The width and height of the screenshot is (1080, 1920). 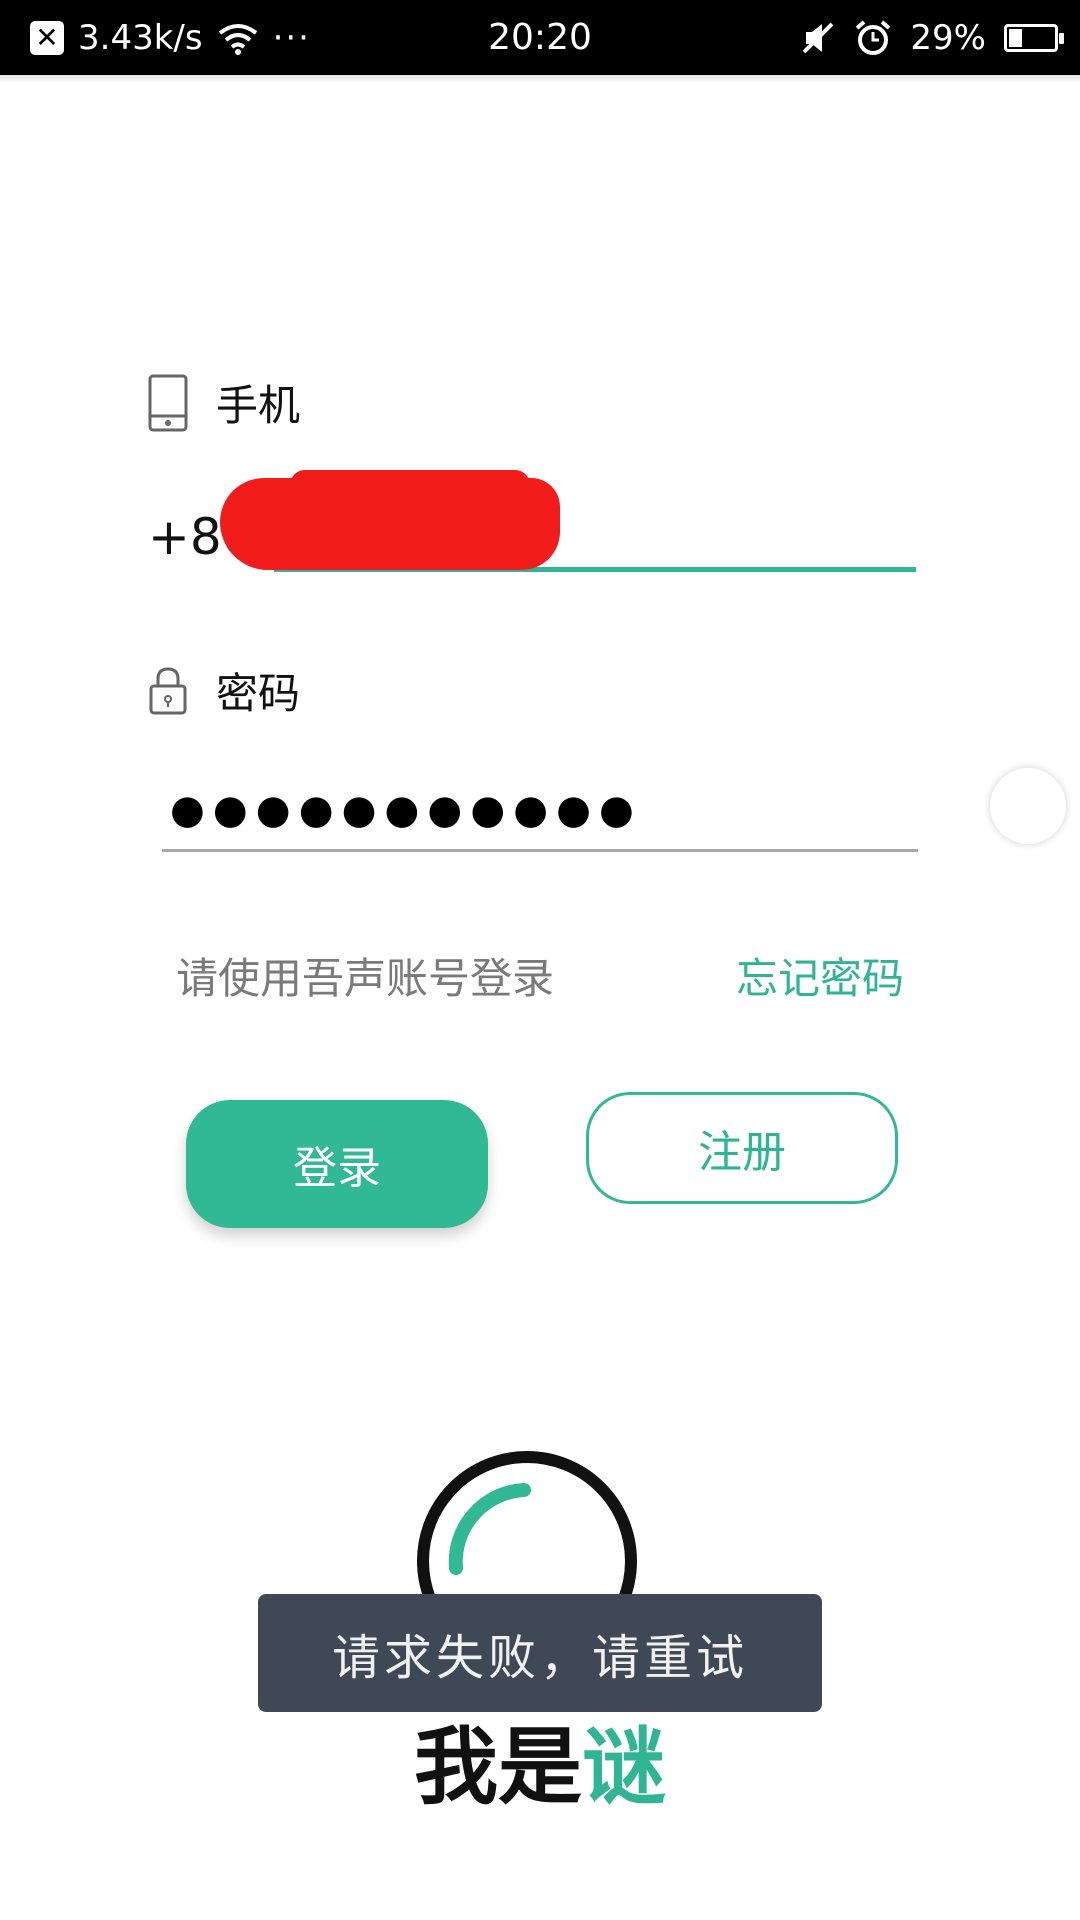 What do you see at coordinates (168, 402) in the screenshot?
I see `phone-icon` at bounding box center [168, 402].